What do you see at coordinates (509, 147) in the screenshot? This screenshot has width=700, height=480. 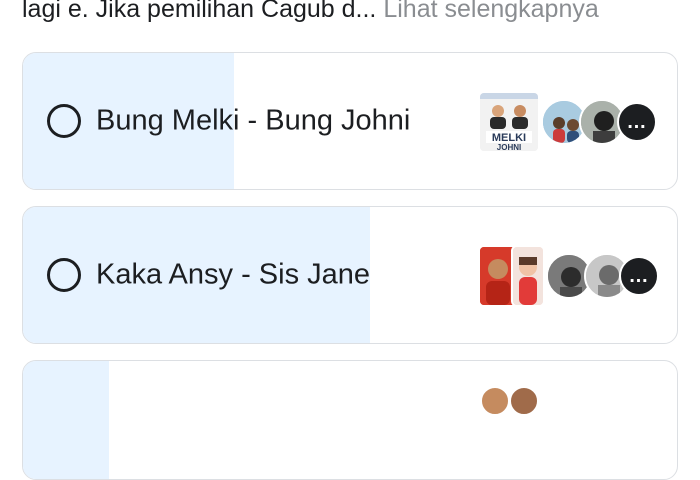 I see `poster-word-2: JOHNI` at bounding box center [509, 147].